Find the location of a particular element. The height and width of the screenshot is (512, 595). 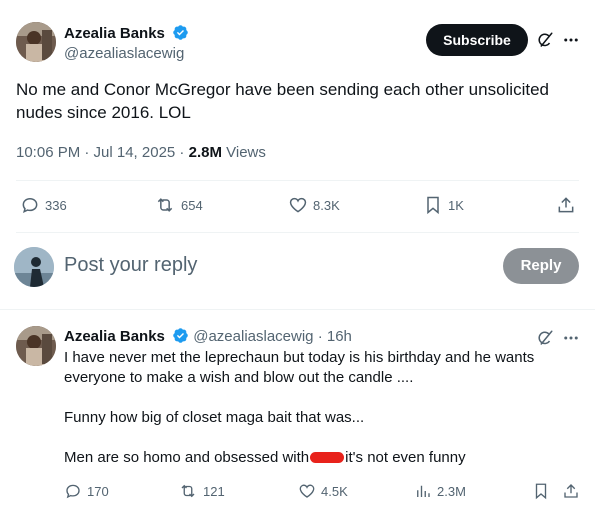

like-action: 4.5K is located at coordinates (323, 491).